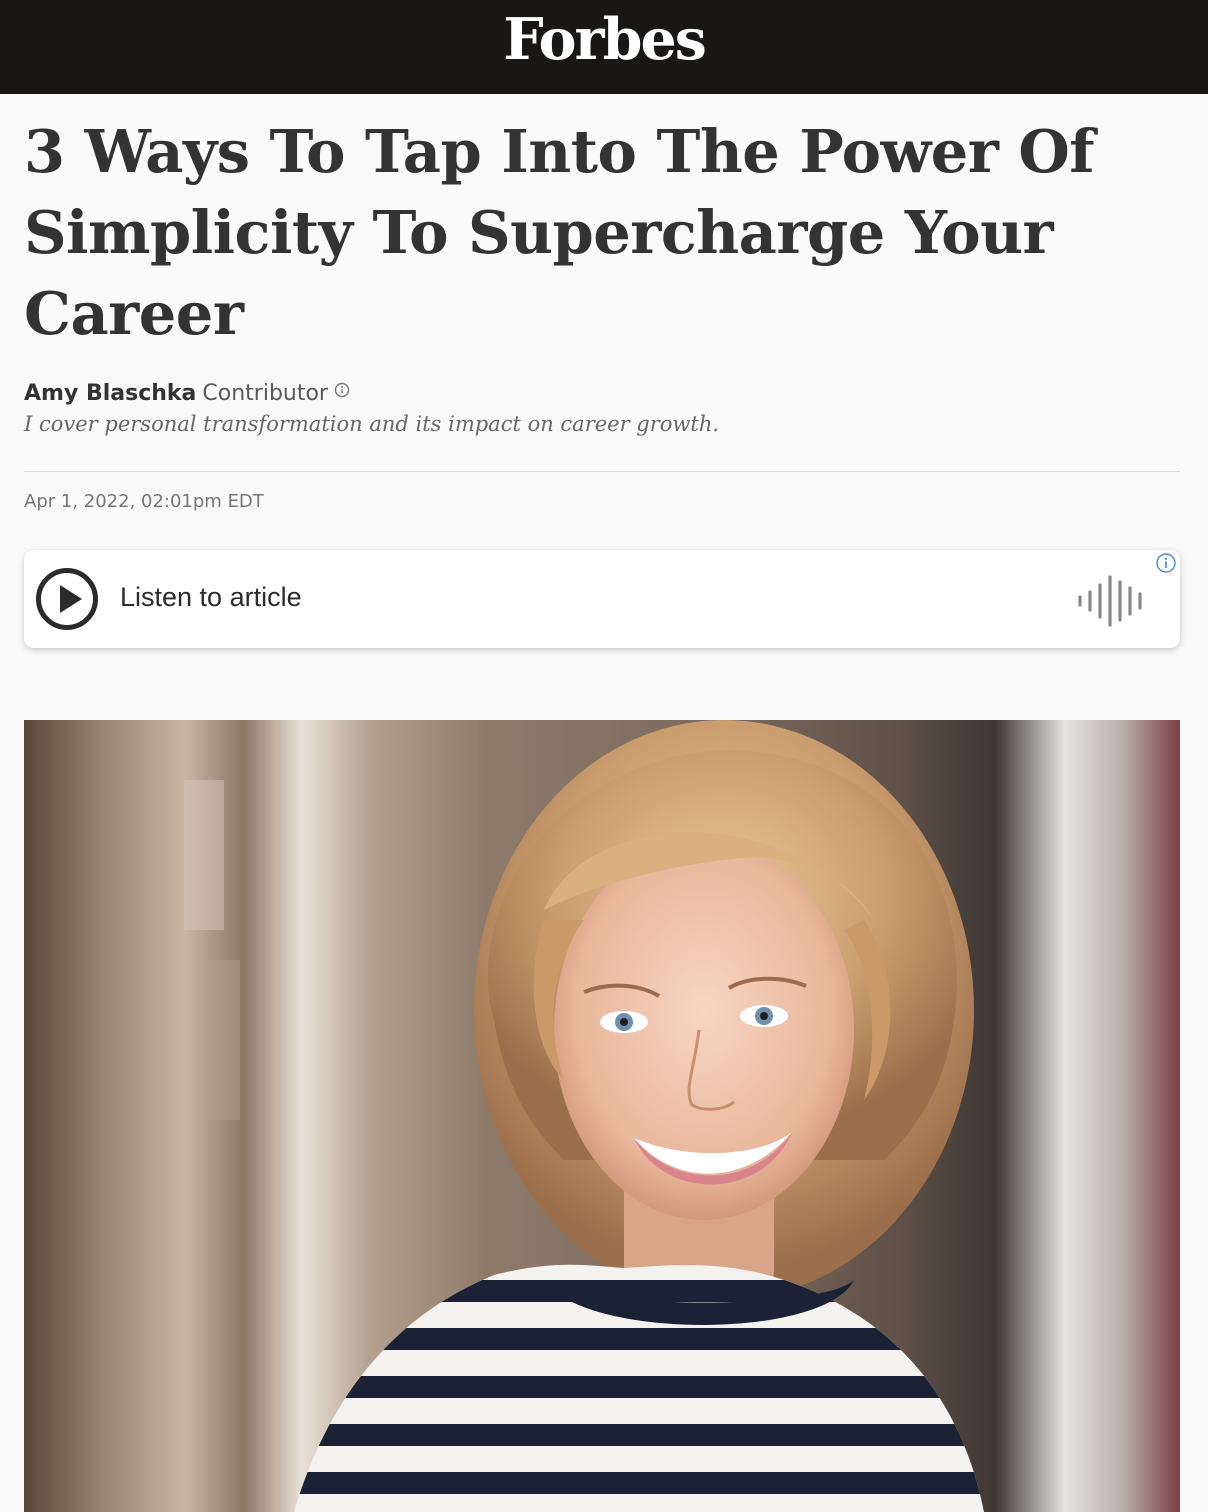 This screenshot has width=1208, height=1512. What do you see at coordinates (67, 599) in the screenshot?
I see `play-circle-icon` at bounding box center [67, 599].